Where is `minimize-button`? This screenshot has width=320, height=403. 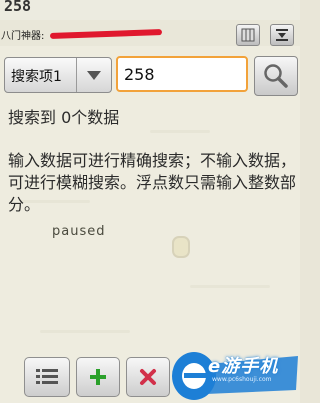
minimize-button is located at coordinates (248, 35).